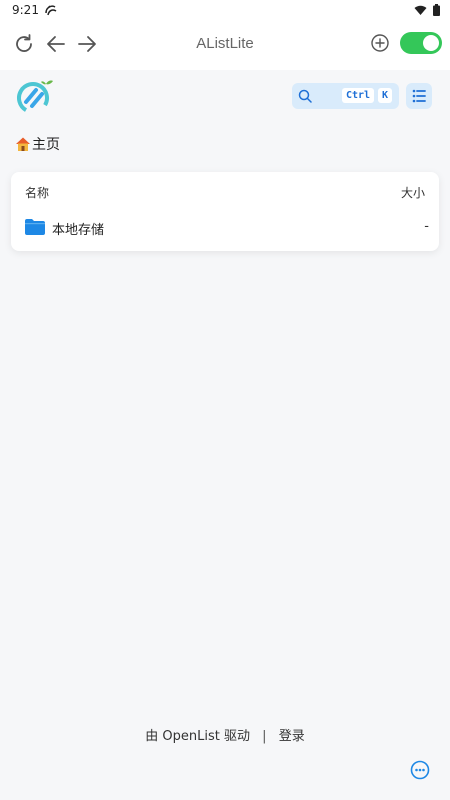 This screenshot has height=800, width=450. What do you see at coordinates (51, 10) in the screenshot?
I see `app-status-icon` at bounding box center [51, 10].